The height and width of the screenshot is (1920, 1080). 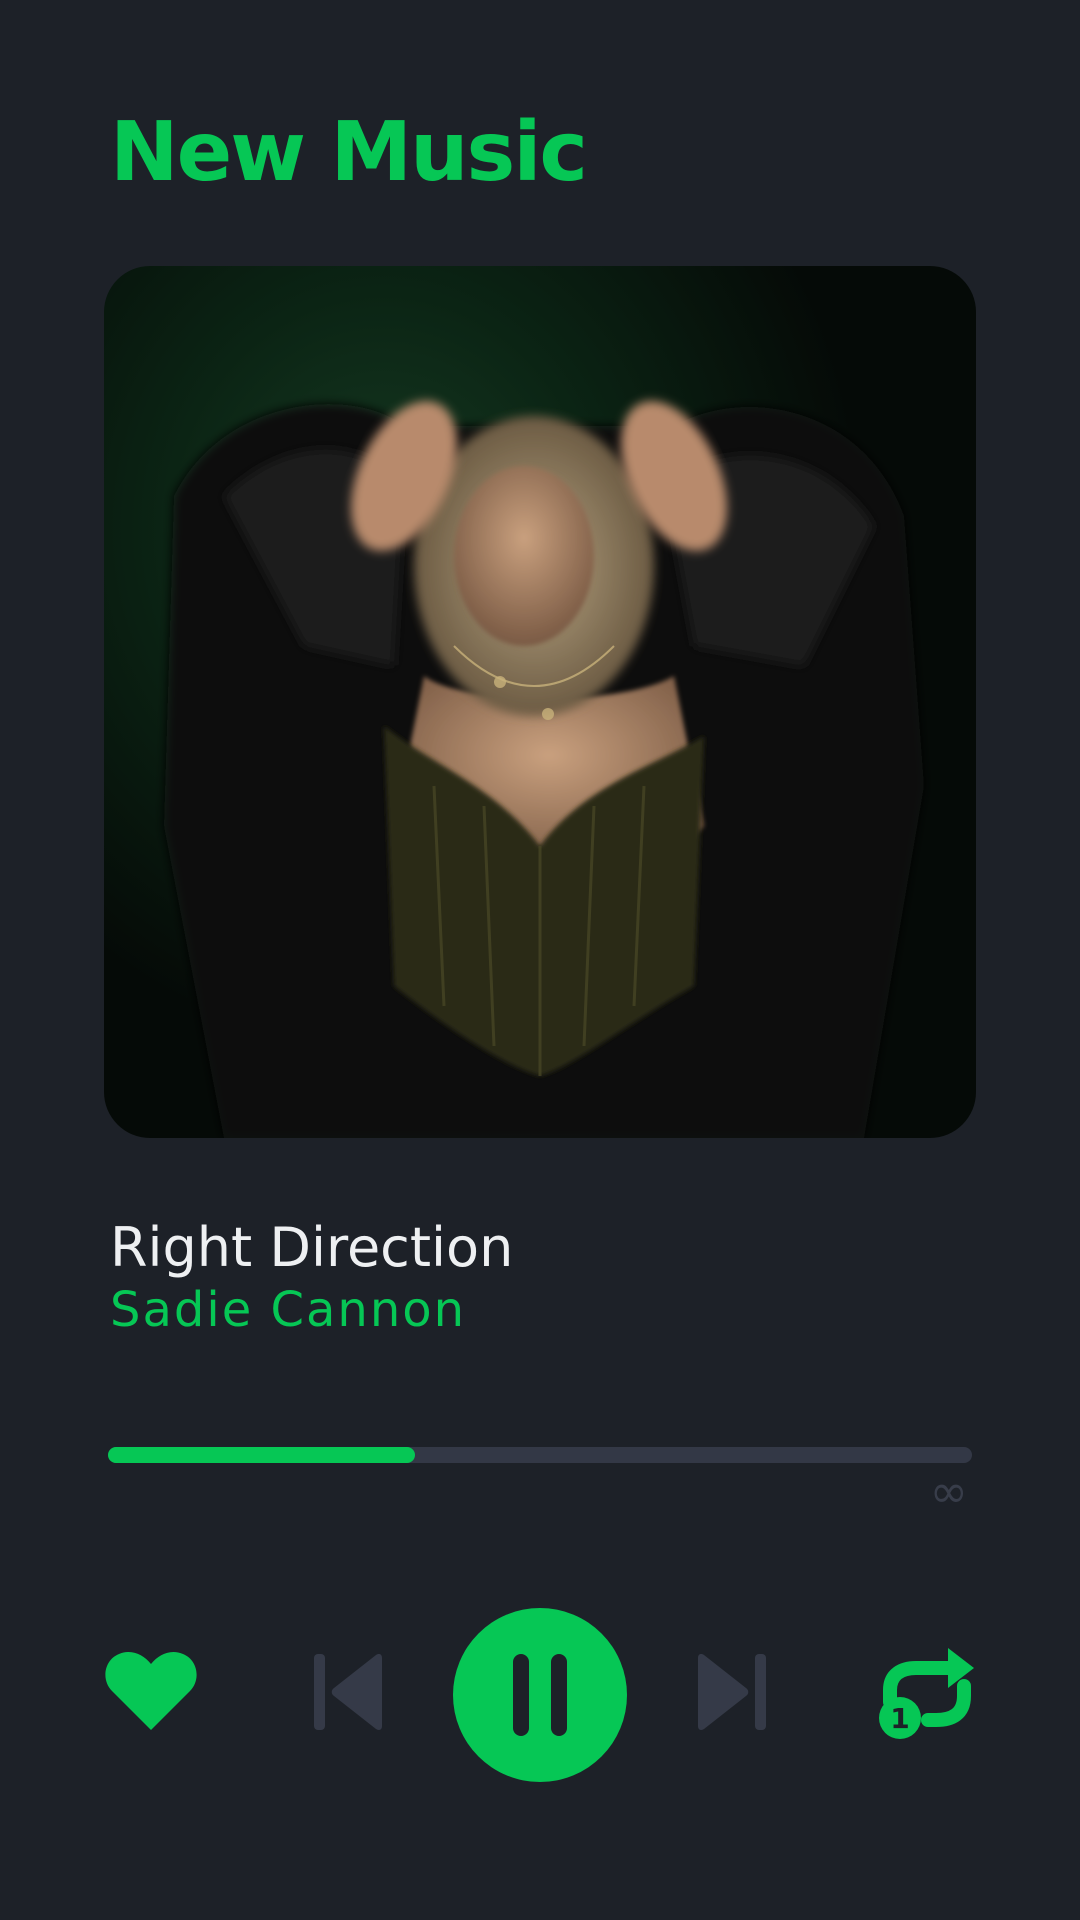 What do you see at coordinates (948, 1491) in the screenshot?
I see `duration-label: ∞` at bounding box center [948, 1491].